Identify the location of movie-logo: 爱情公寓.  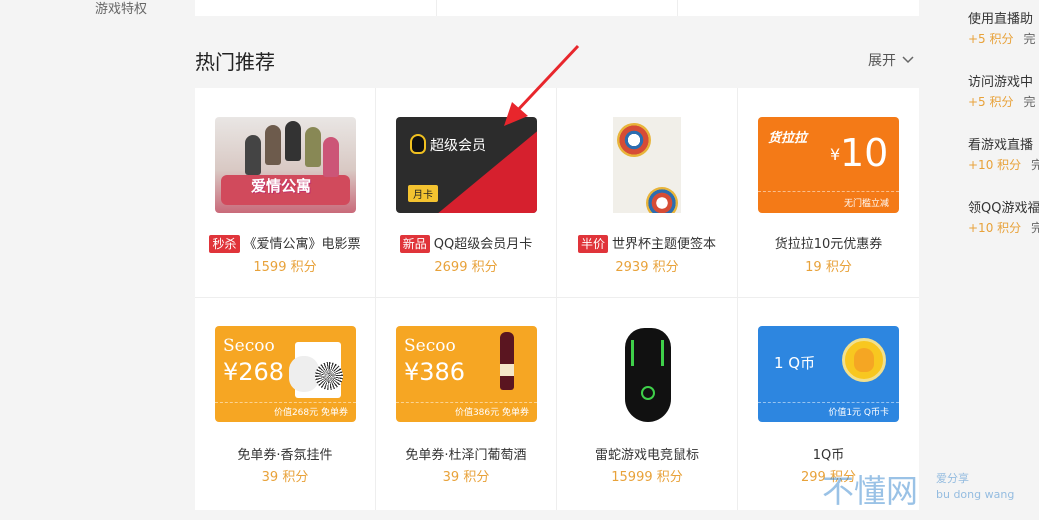
(281, 186).